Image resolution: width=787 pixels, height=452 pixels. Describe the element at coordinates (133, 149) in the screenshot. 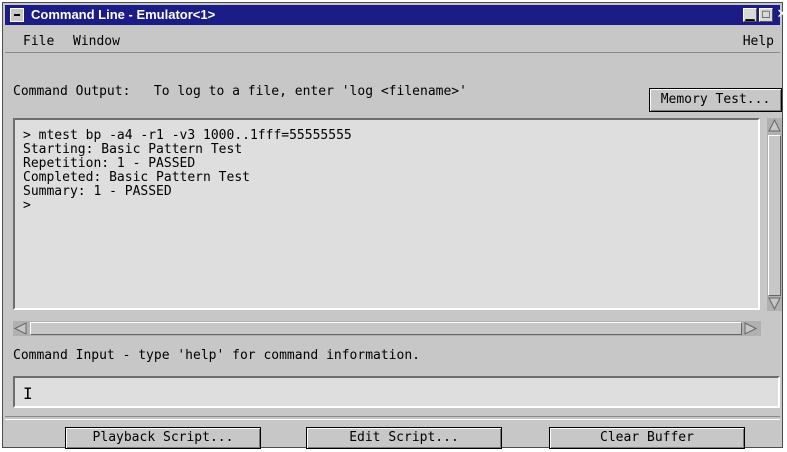

I see `output-line: Starting: Basic Pattern Test` at that location.